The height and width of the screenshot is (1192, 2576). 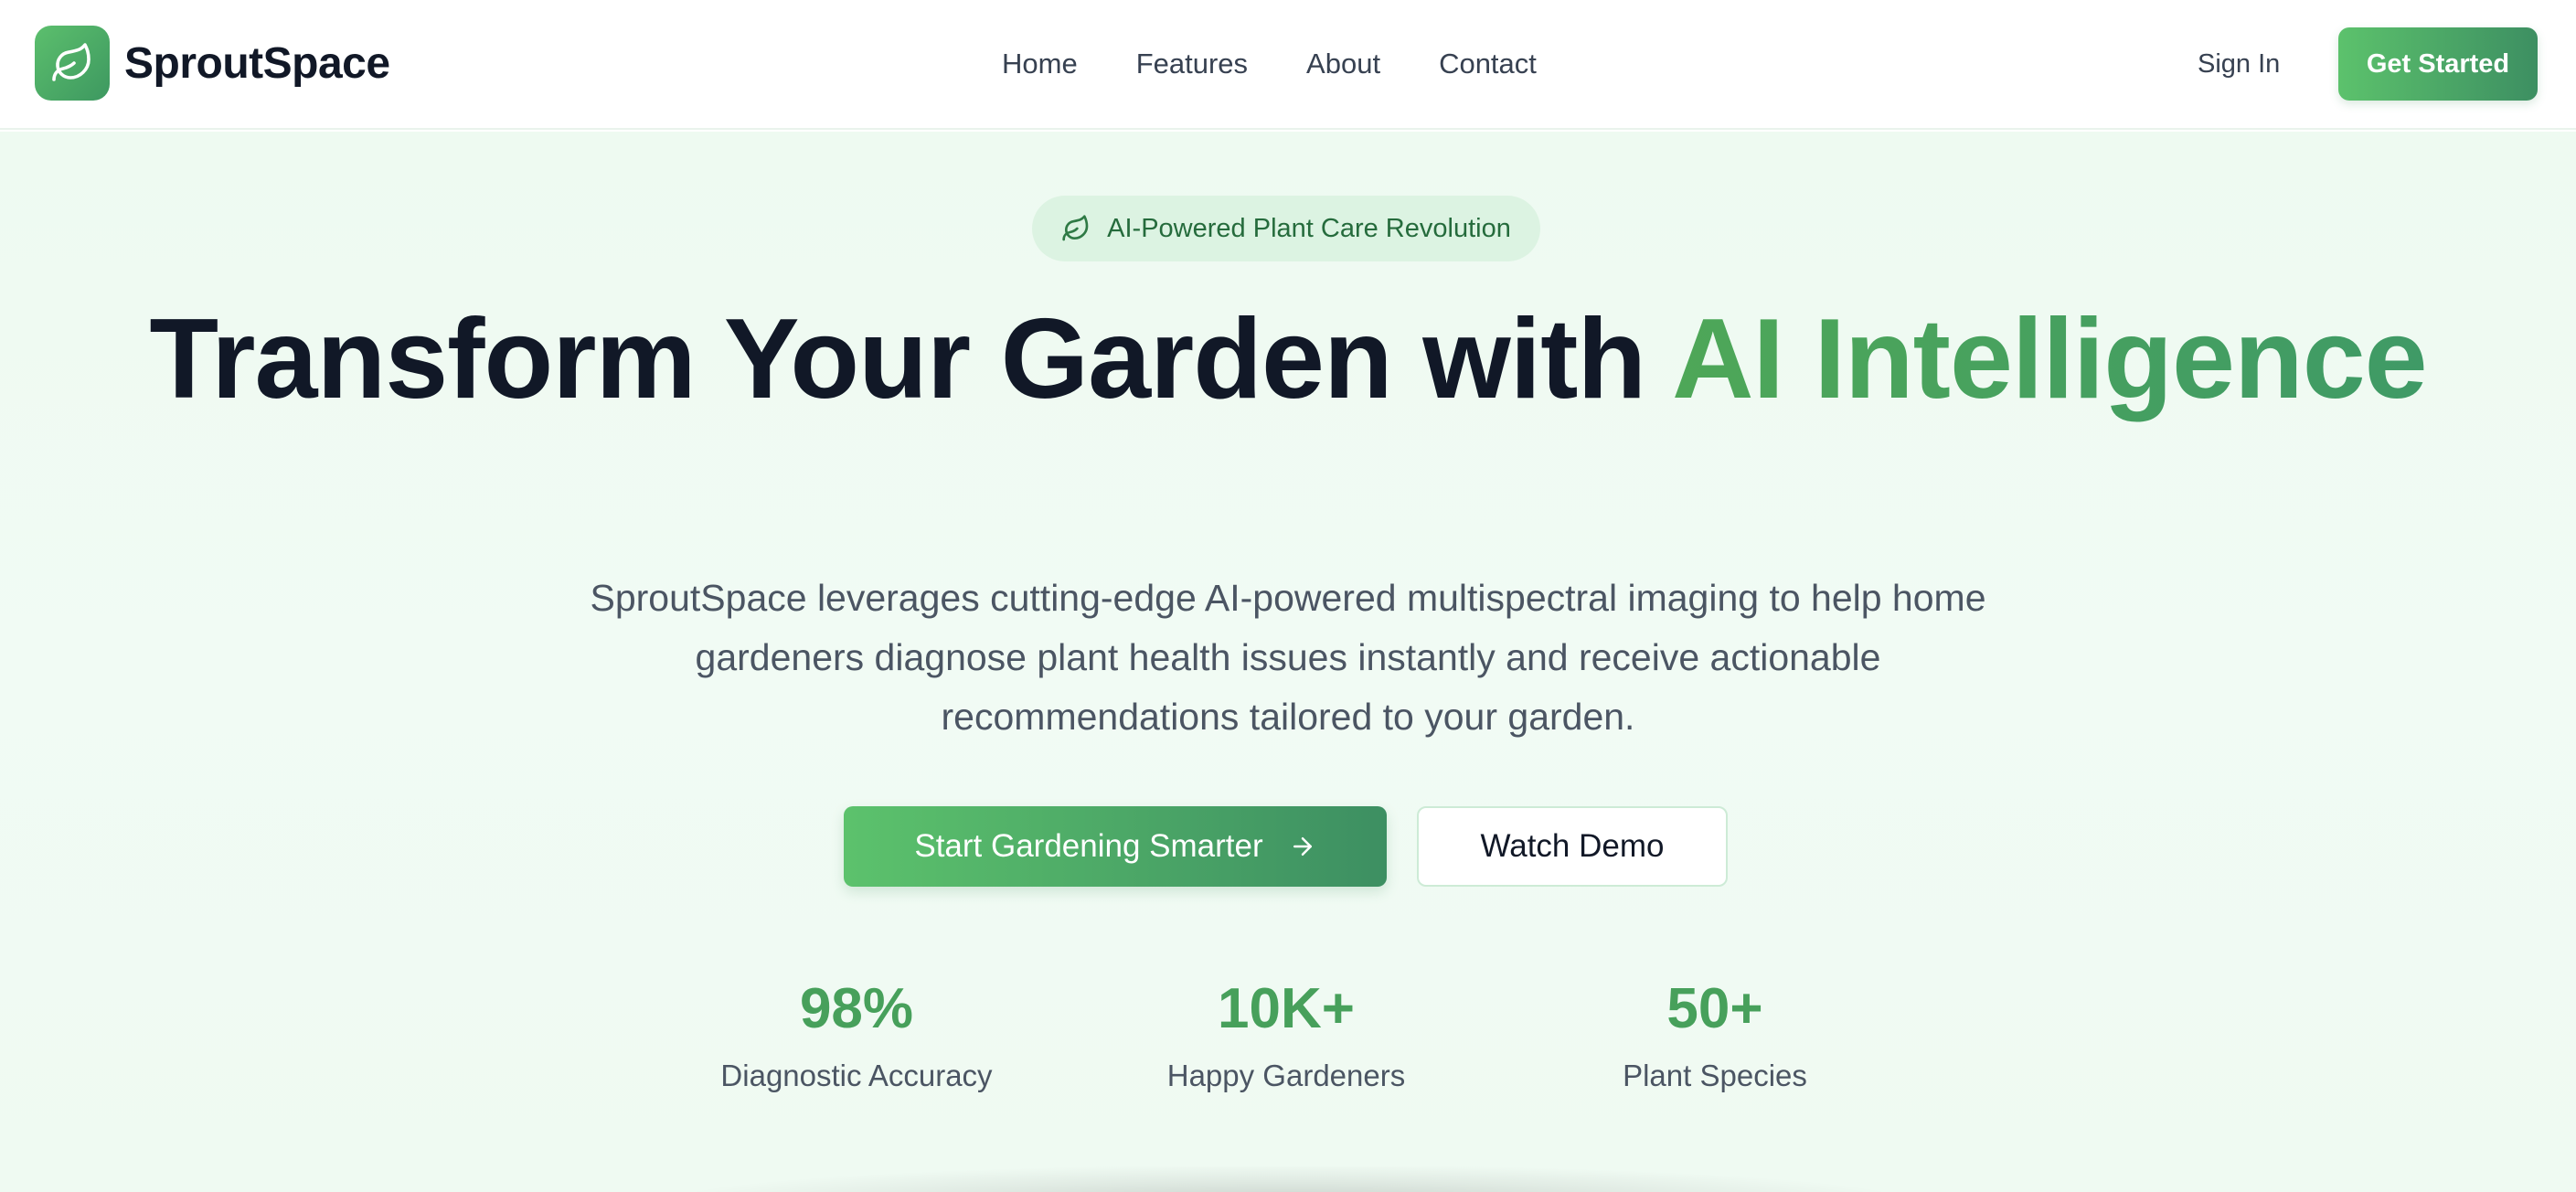 I want to click on stat-label: Happy Gardeners, so click(x=1286, y=1076).